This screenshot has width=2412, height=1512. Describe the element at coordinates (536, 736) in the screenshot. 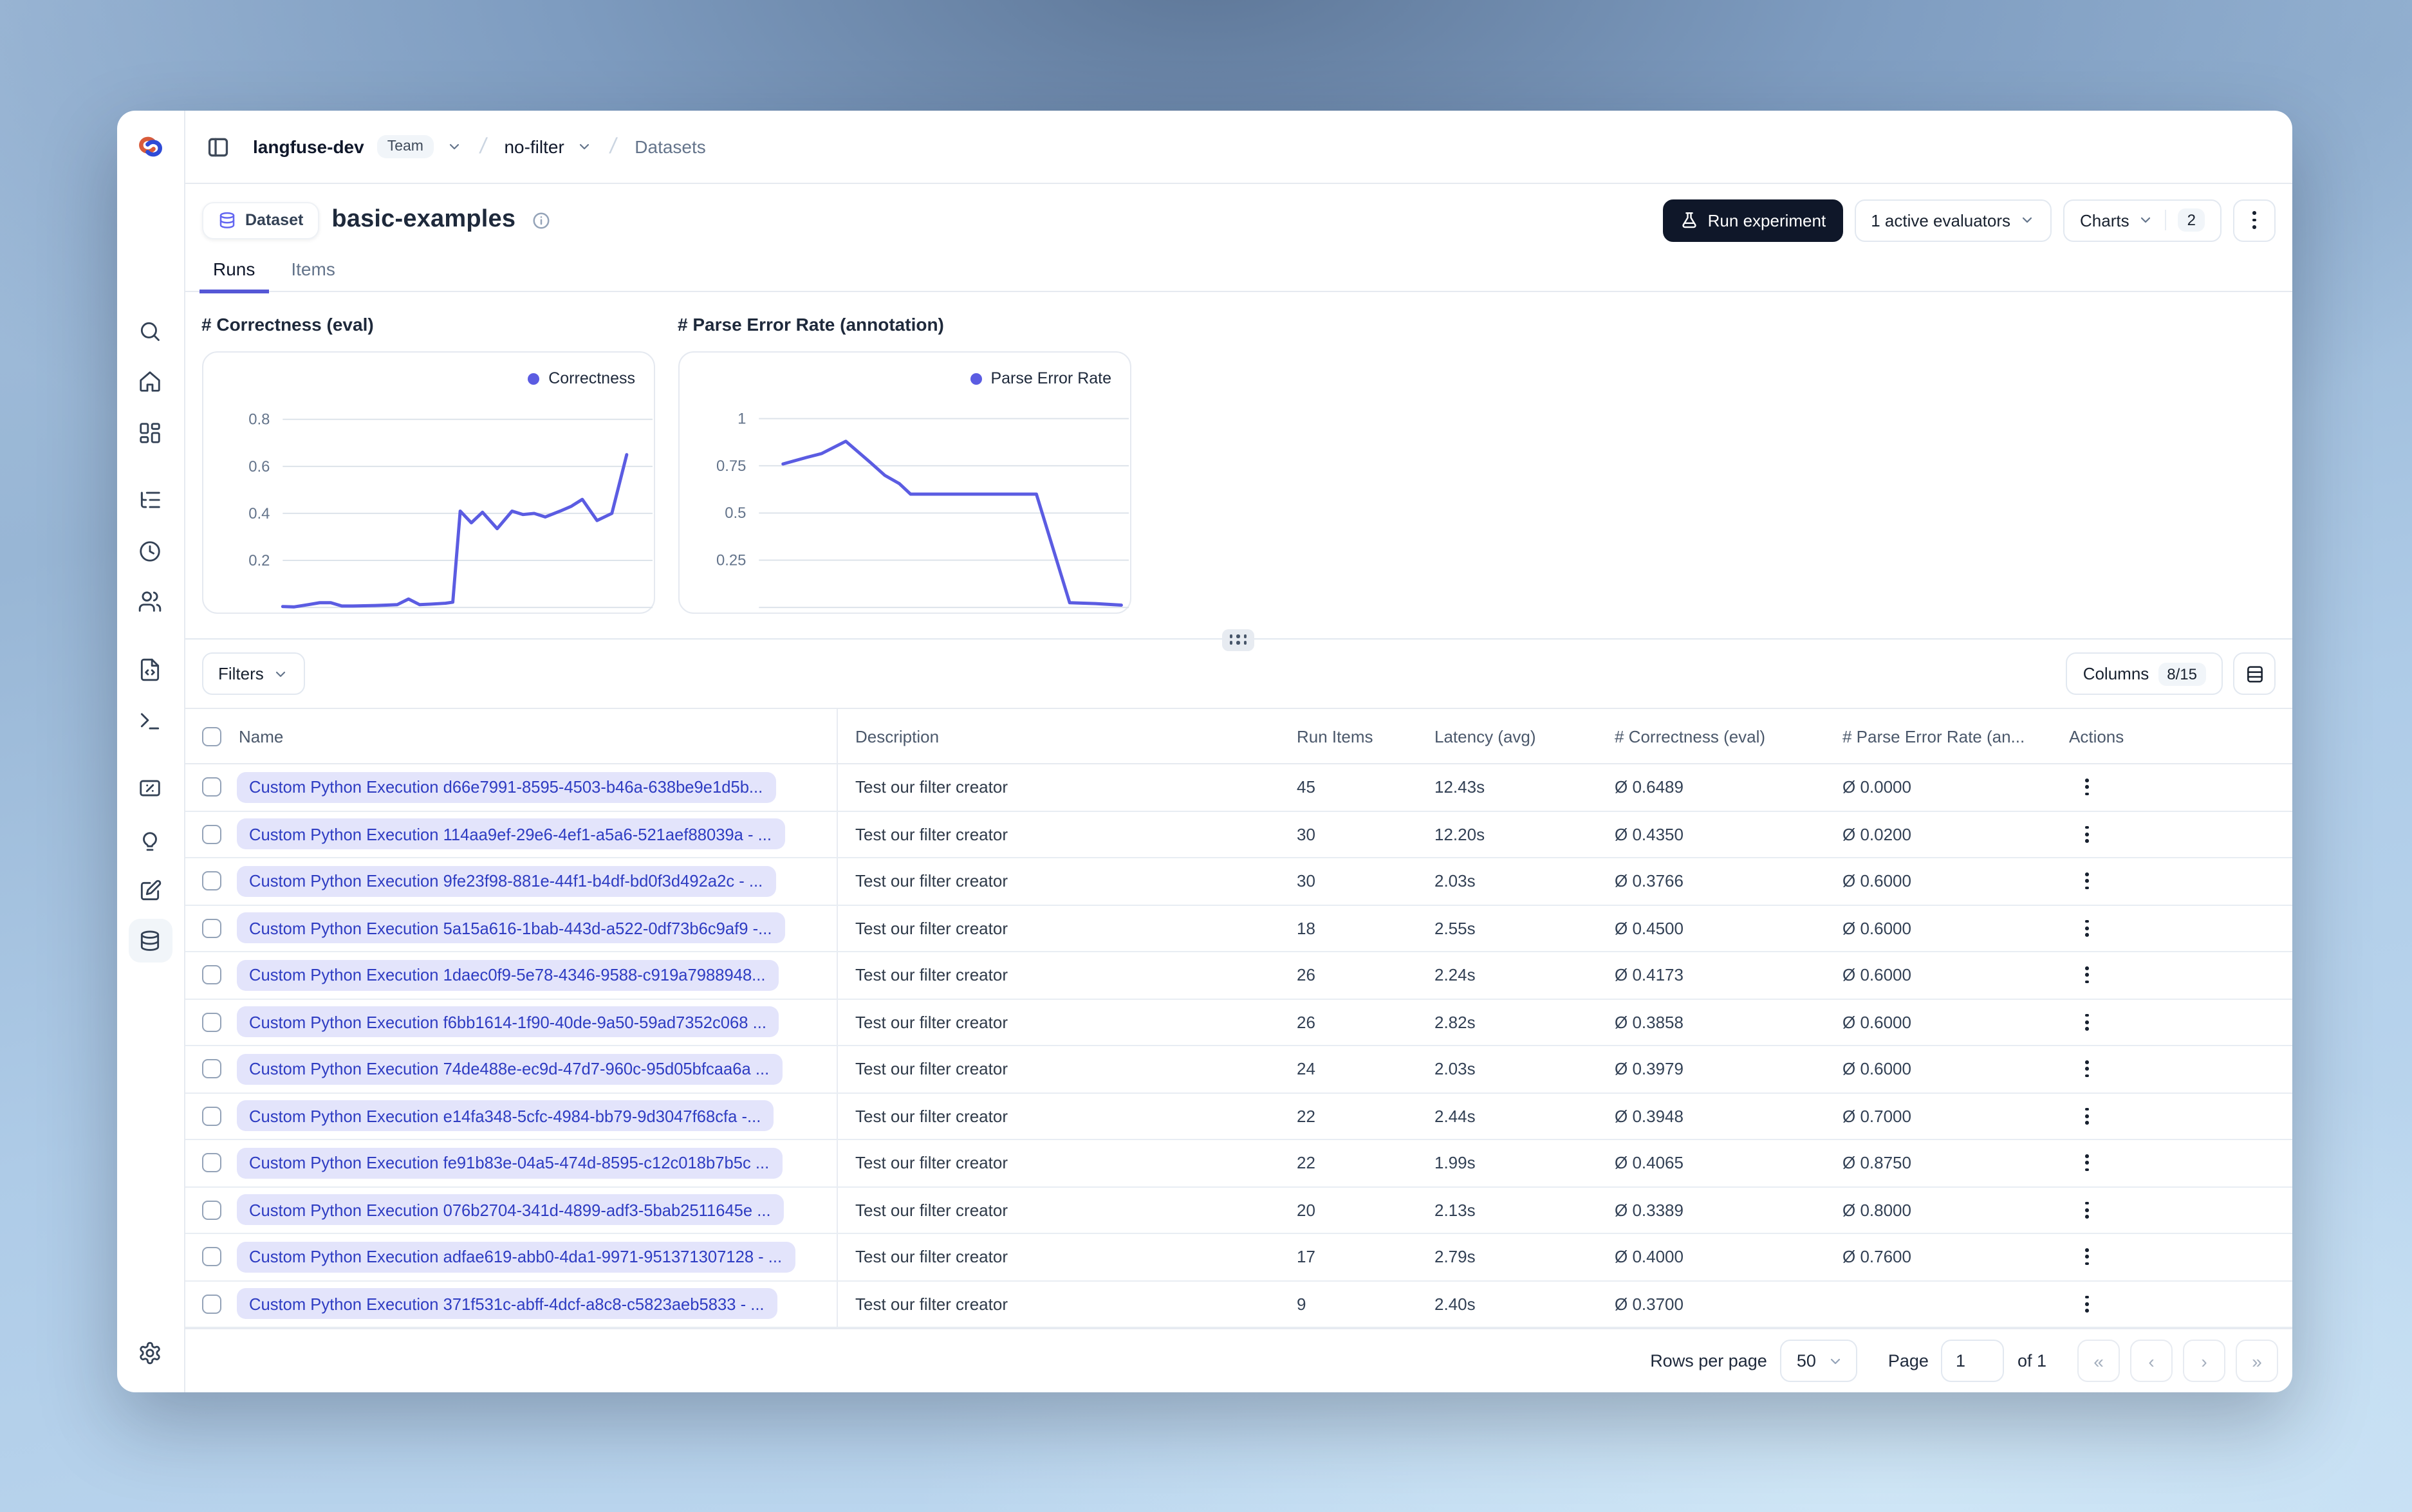

I see `column-header-name: Name` at that location.